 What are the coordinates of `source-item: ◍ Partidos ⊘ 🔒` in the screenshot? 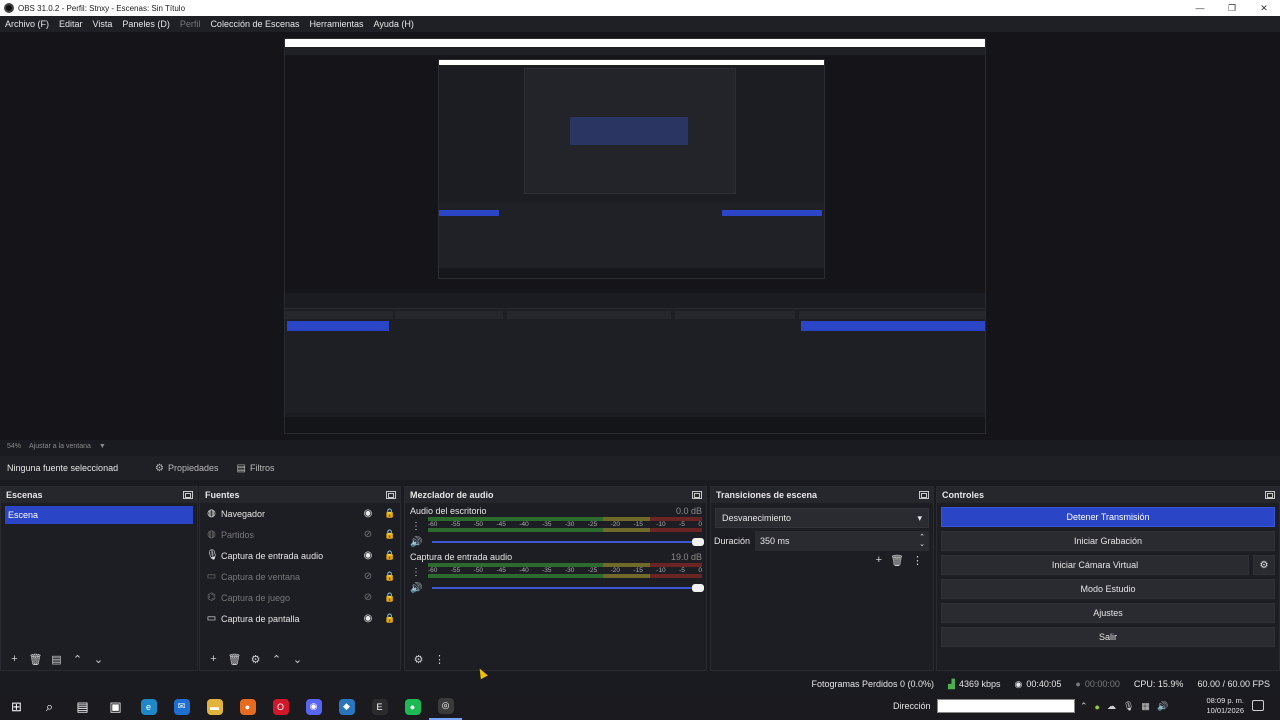 It's located at (300, 534).